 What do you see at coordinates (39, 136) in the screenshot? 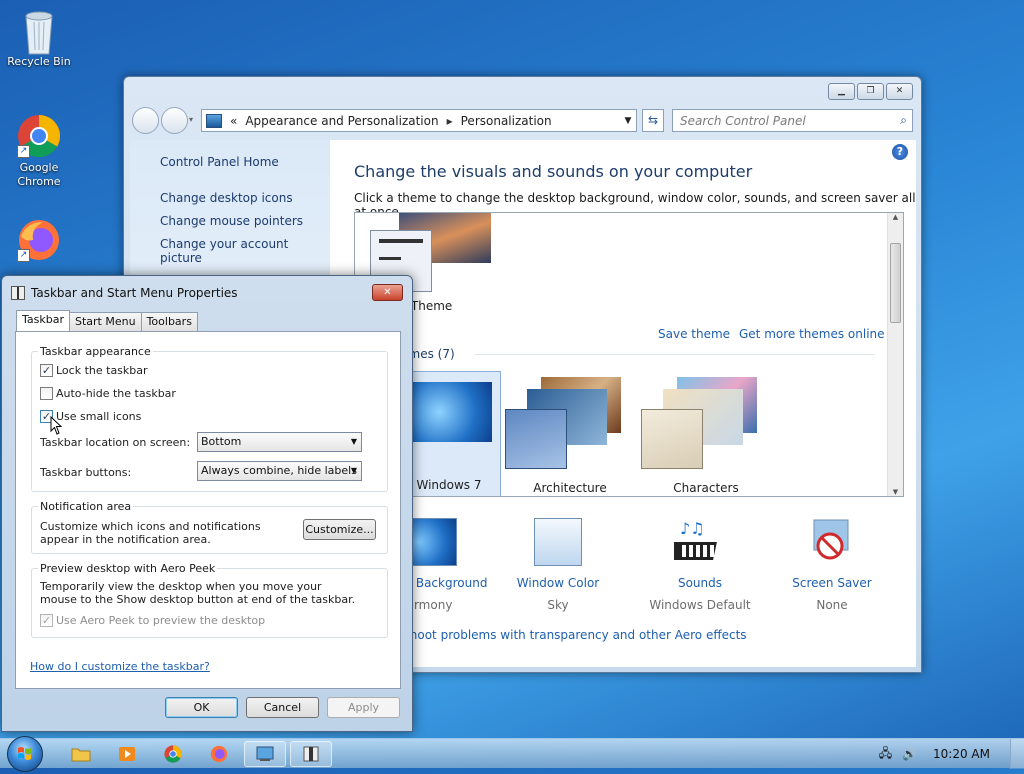
I see `chrome-icon: ↗` at bounding box center [39, 136].